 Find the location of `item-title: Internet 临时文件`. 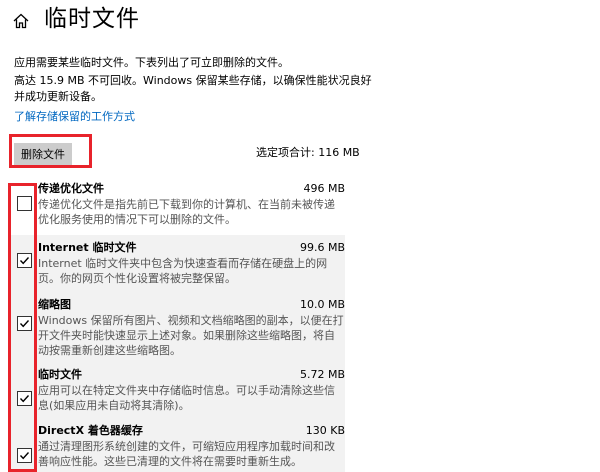

item-title: Internet 临时文件 is located at coordinates (87, 247).